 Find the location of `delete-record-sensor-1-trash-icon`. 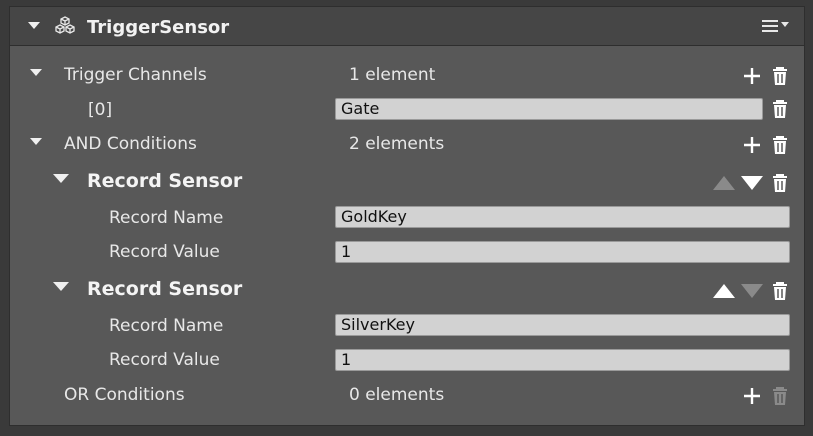

delete-record-sensor-1-trash-icon is located at coordinates (780, 183).